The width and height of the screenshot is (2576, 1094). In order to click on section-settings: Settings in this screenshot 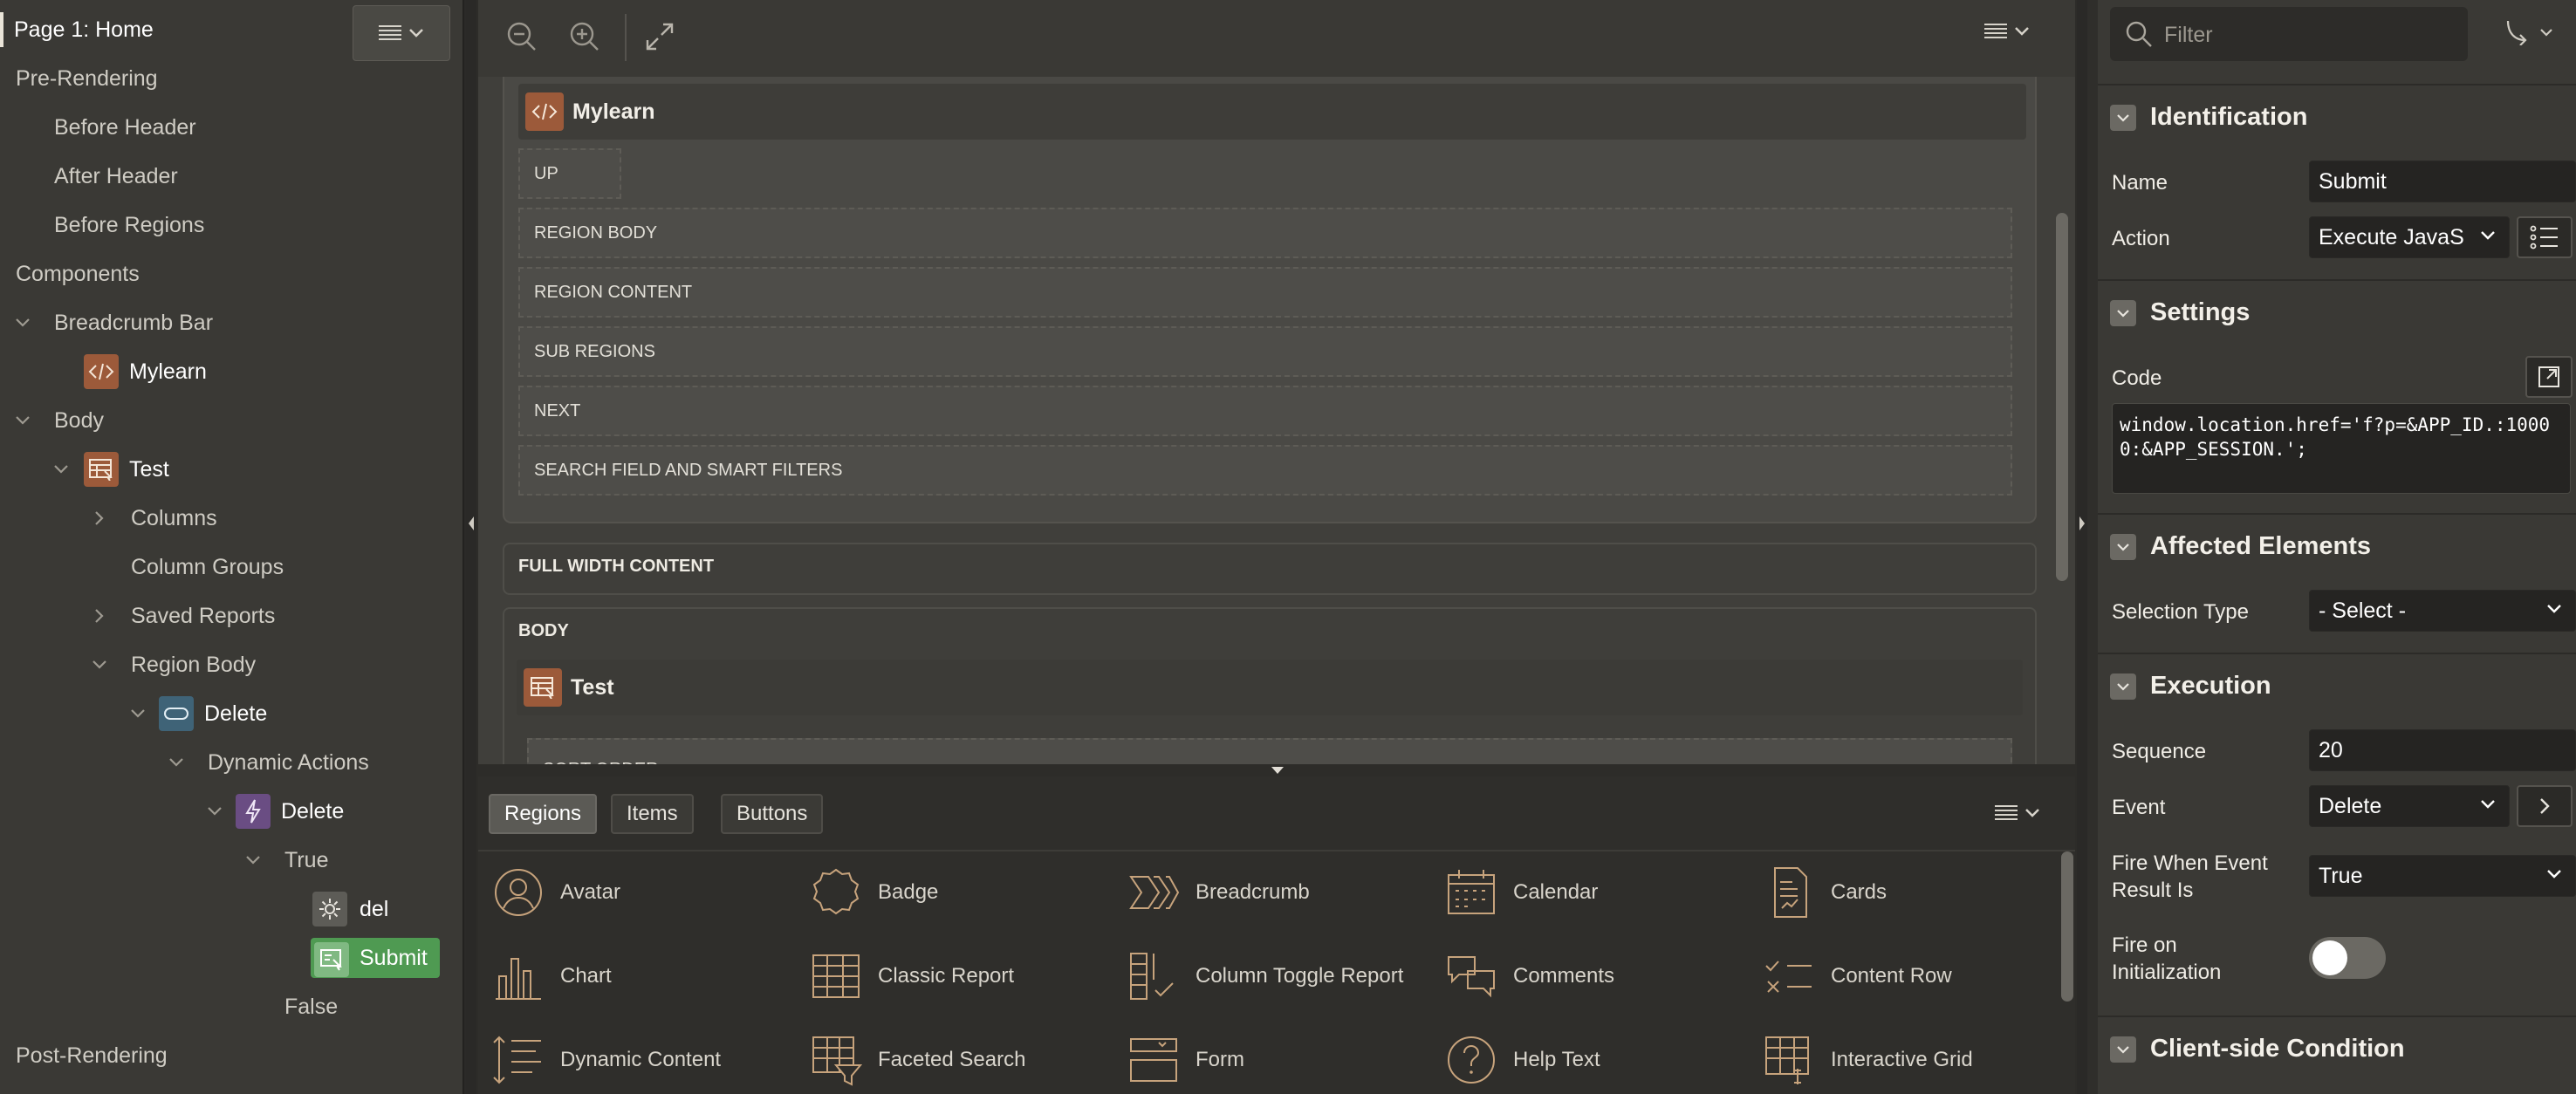, I will do `click(2337, 310)`.